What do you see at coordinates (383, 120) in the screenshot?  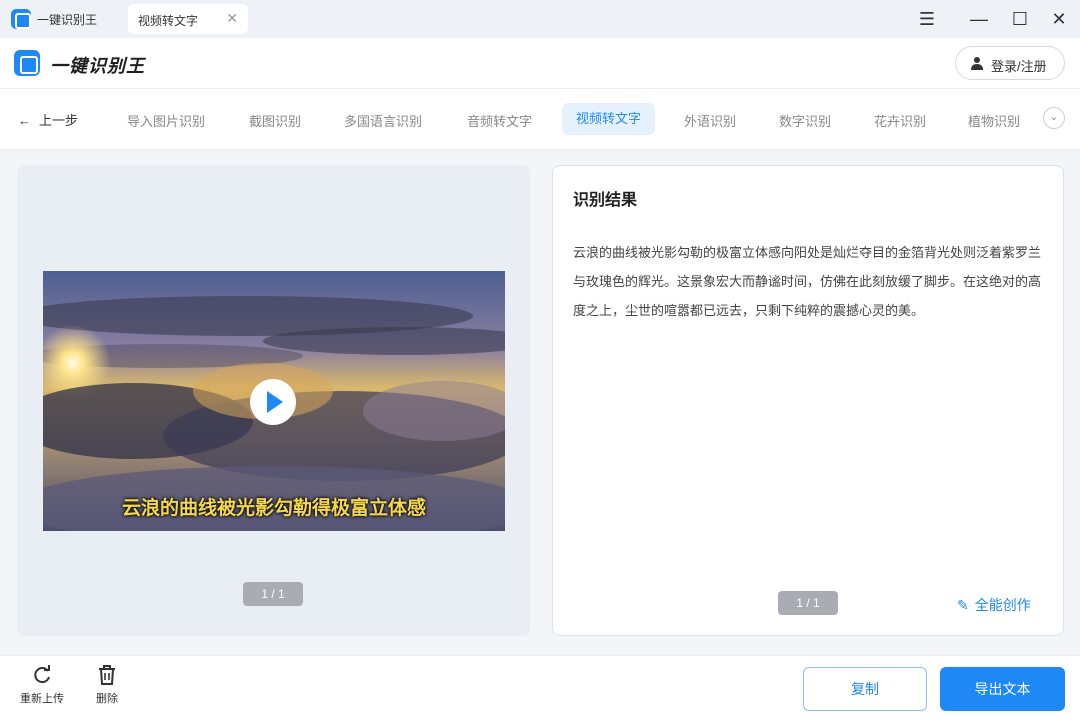 I see `nav-item-multilanguage: 多国语言识别` at bounding box center [383, 120].